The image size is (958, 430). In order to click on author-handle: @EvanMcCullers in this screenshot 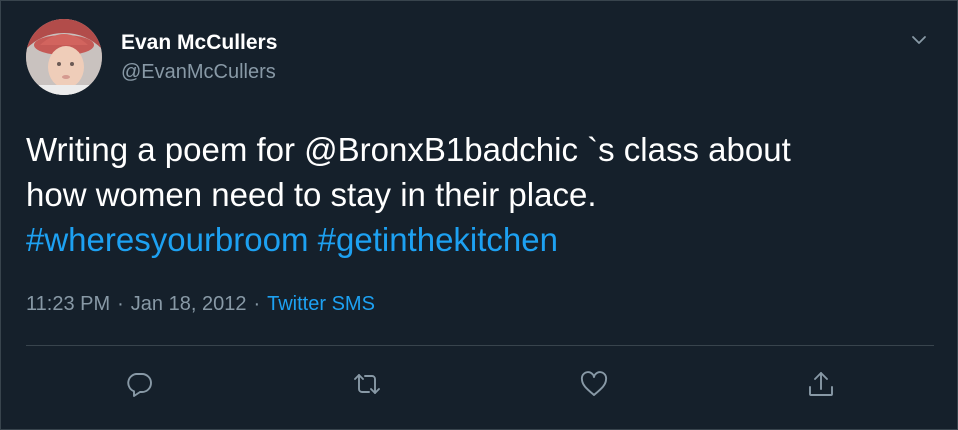, I will do `click(198, 72)`.